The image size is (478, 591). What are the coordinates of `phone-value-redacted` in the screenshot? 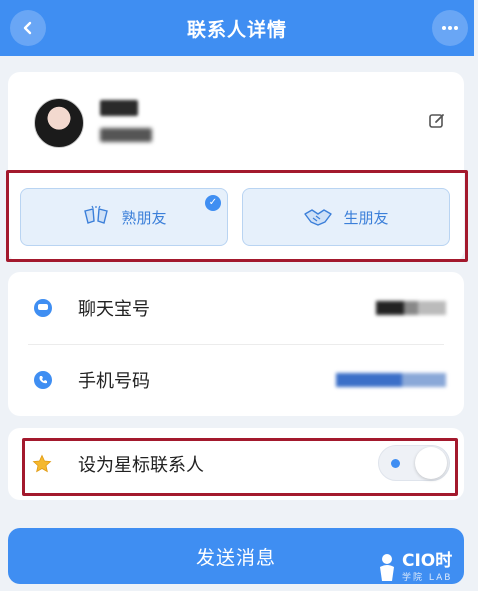 It's located at (391, 380).